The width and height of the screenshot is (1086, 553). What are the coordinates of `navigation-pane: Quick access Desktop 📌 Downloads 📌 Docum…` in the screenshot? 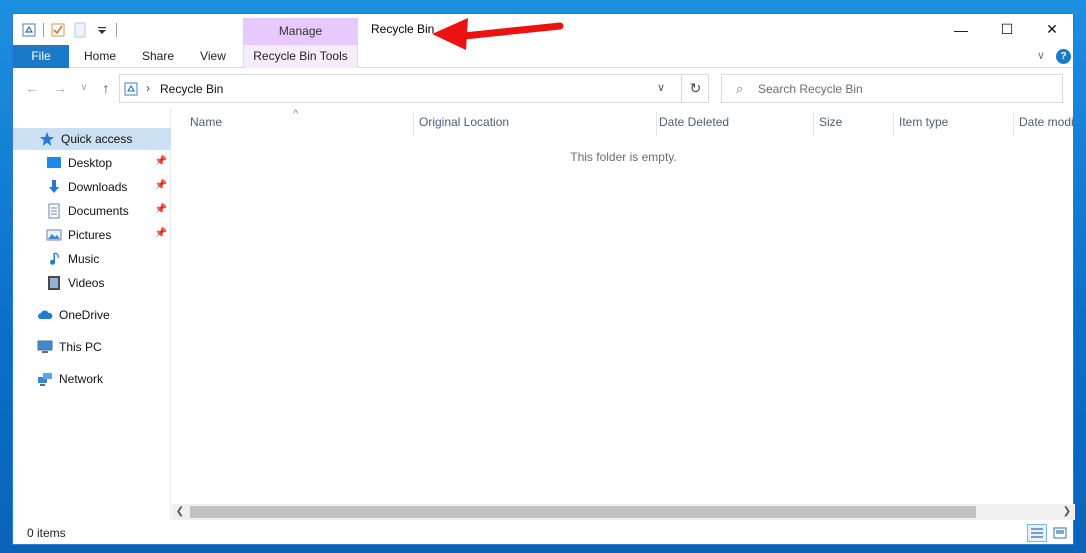 It's located at (92, 314).